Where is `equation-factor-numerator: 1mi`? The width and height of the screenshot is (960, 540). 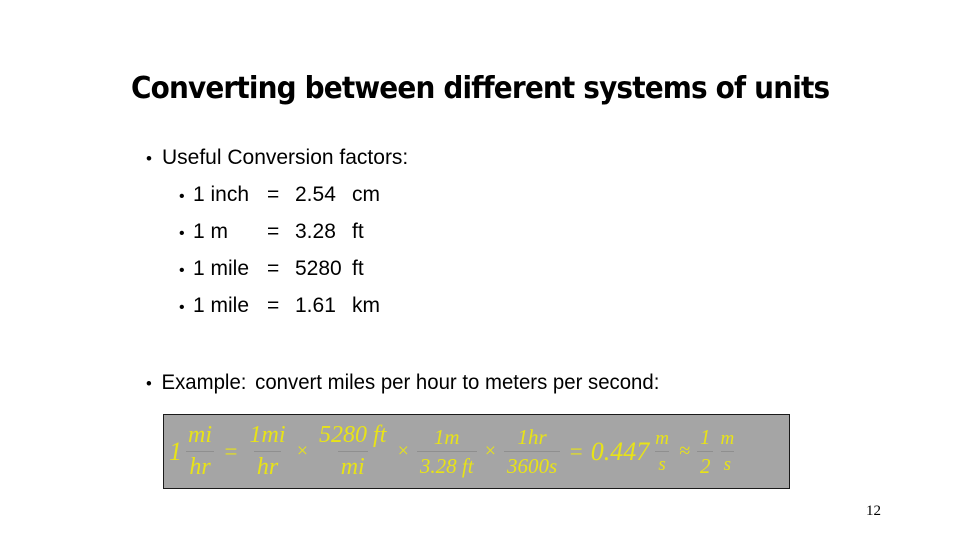
equation-factor-numerator: 1mi is located at coordinates (267, 435).